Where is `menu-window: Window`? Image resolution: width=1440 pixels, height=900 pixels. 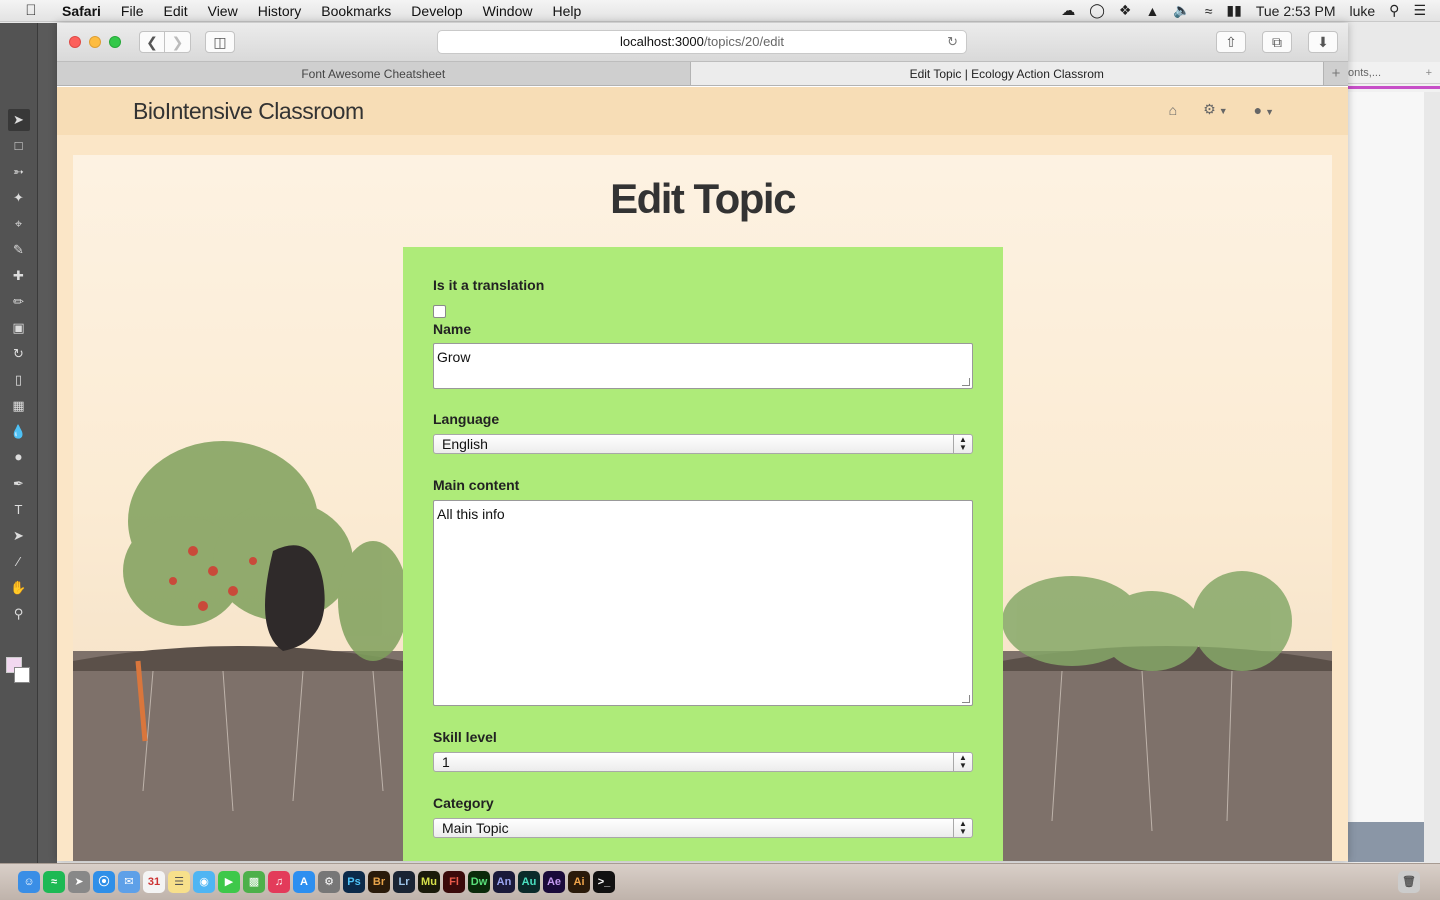
menu-window: Window is located at coordinates (508, 11).